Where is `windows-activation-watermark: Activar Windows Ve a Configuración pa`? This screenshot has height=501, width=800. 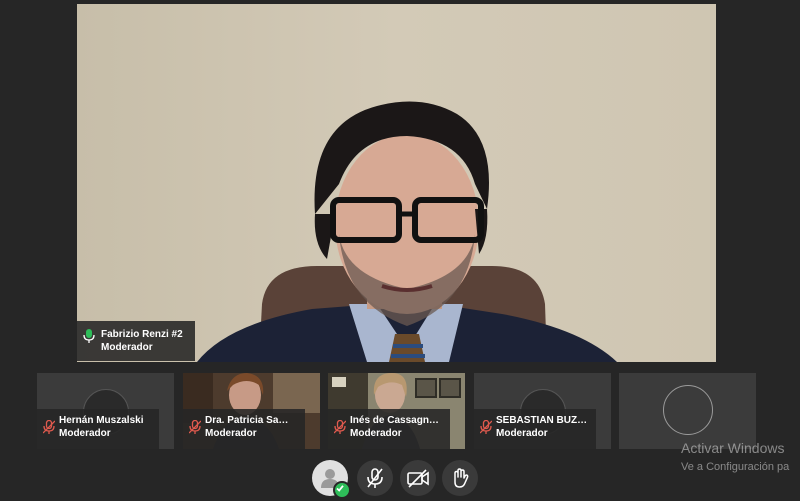 windows-activation-watermark: Activar Windows Ve a Configuración pa is located at coordinates (735, 457).